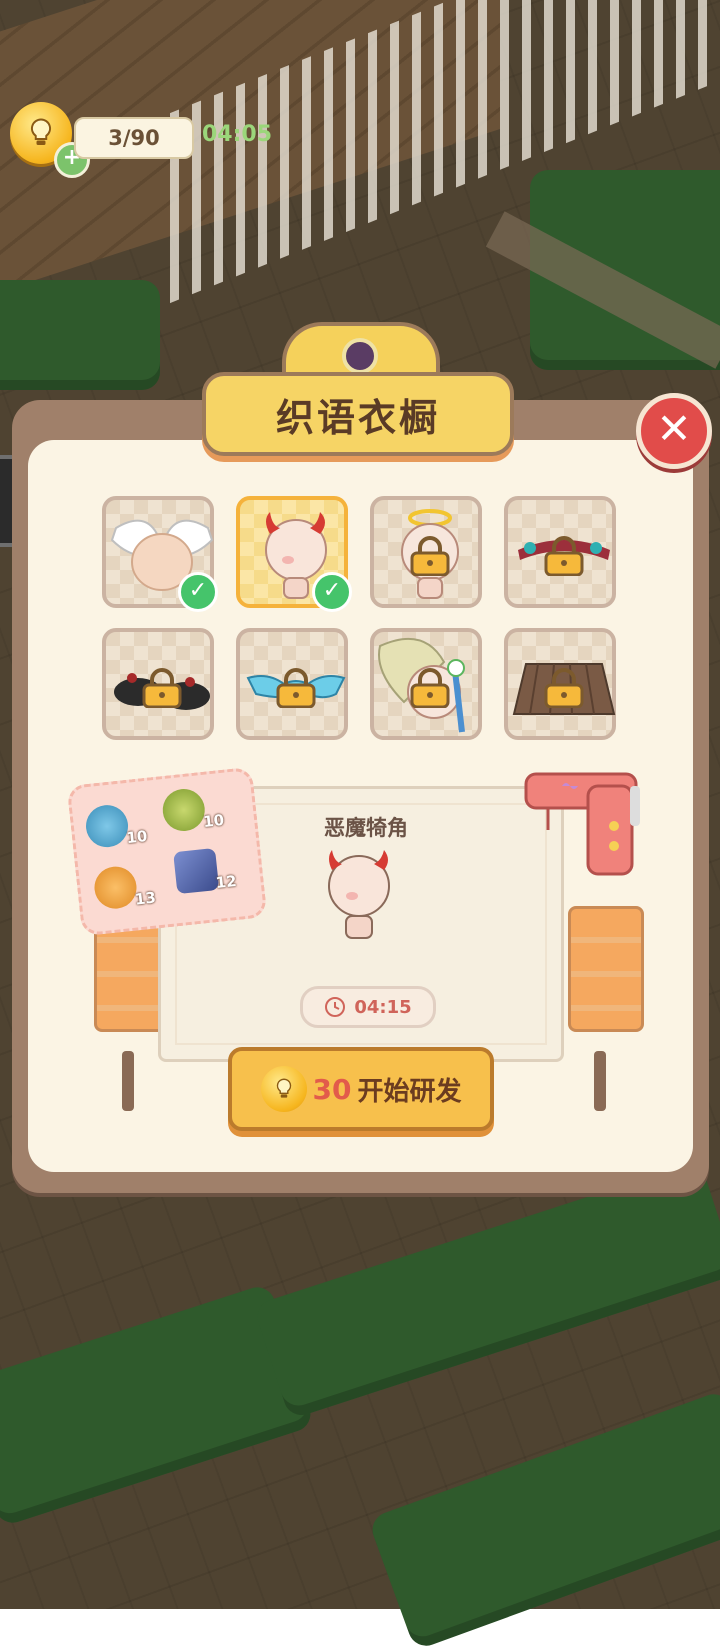  I want to click on dialog-title-plaque: 织语衣橱, so click(358, 389).